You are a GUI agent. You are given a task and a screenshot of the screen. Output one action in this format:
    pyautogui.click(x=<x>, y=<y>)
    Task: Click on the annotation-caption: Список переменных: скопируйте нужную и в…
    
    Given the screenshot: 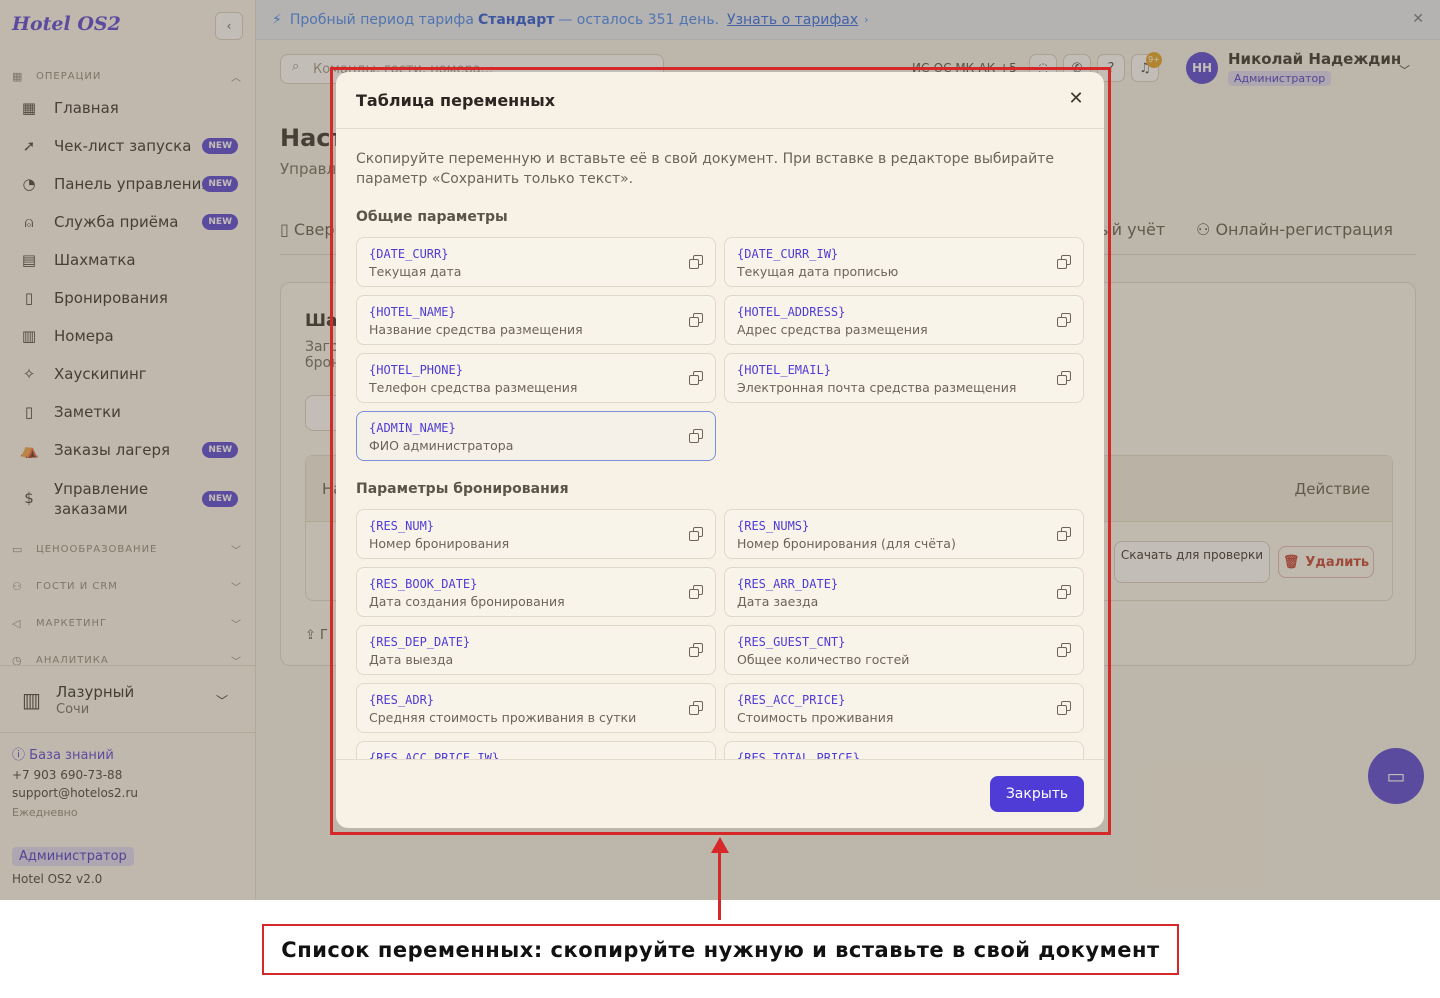 What is the action you would take?
    pyautogui.click(x=720, y=949)
    